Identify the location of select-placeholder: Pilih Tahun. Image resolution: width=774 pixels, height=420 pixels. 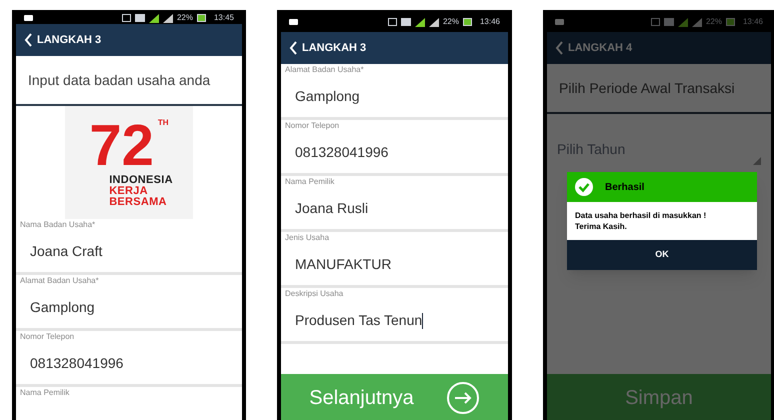
(591, 149).